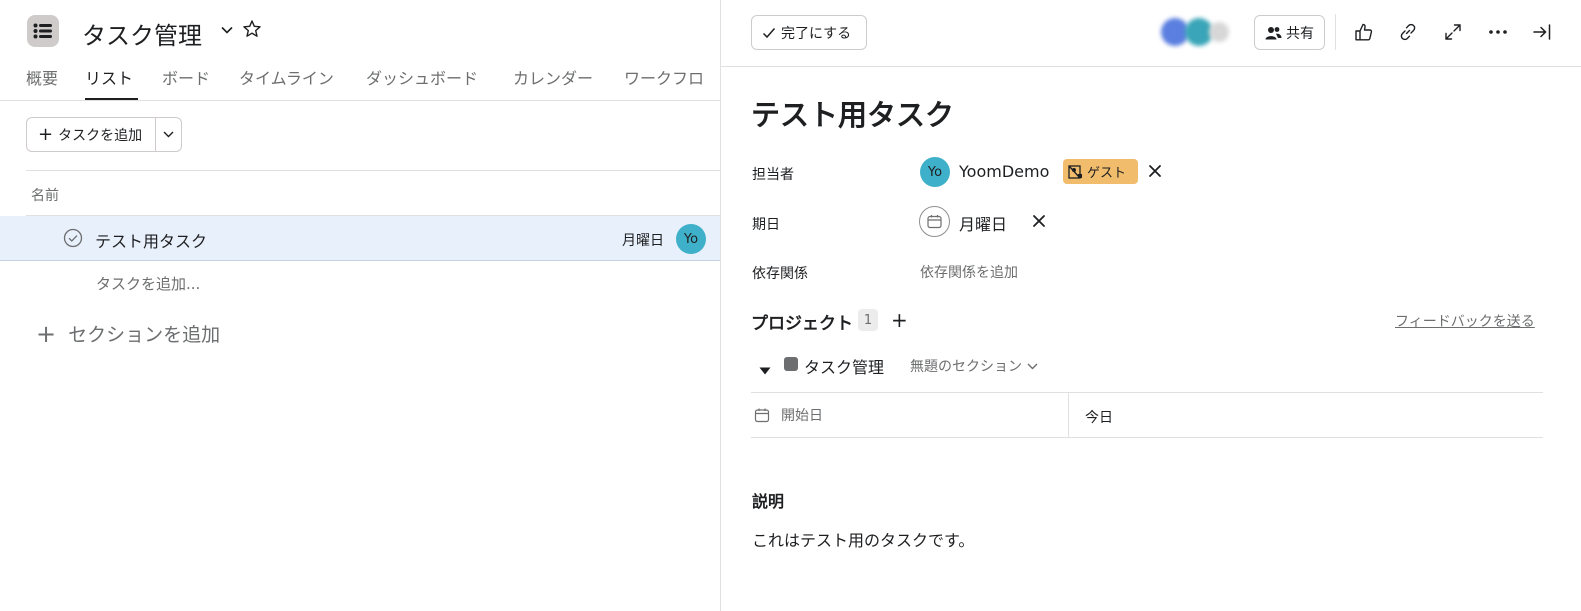  I want to click on add-task-label: タスクを追加, so click(100, 135).